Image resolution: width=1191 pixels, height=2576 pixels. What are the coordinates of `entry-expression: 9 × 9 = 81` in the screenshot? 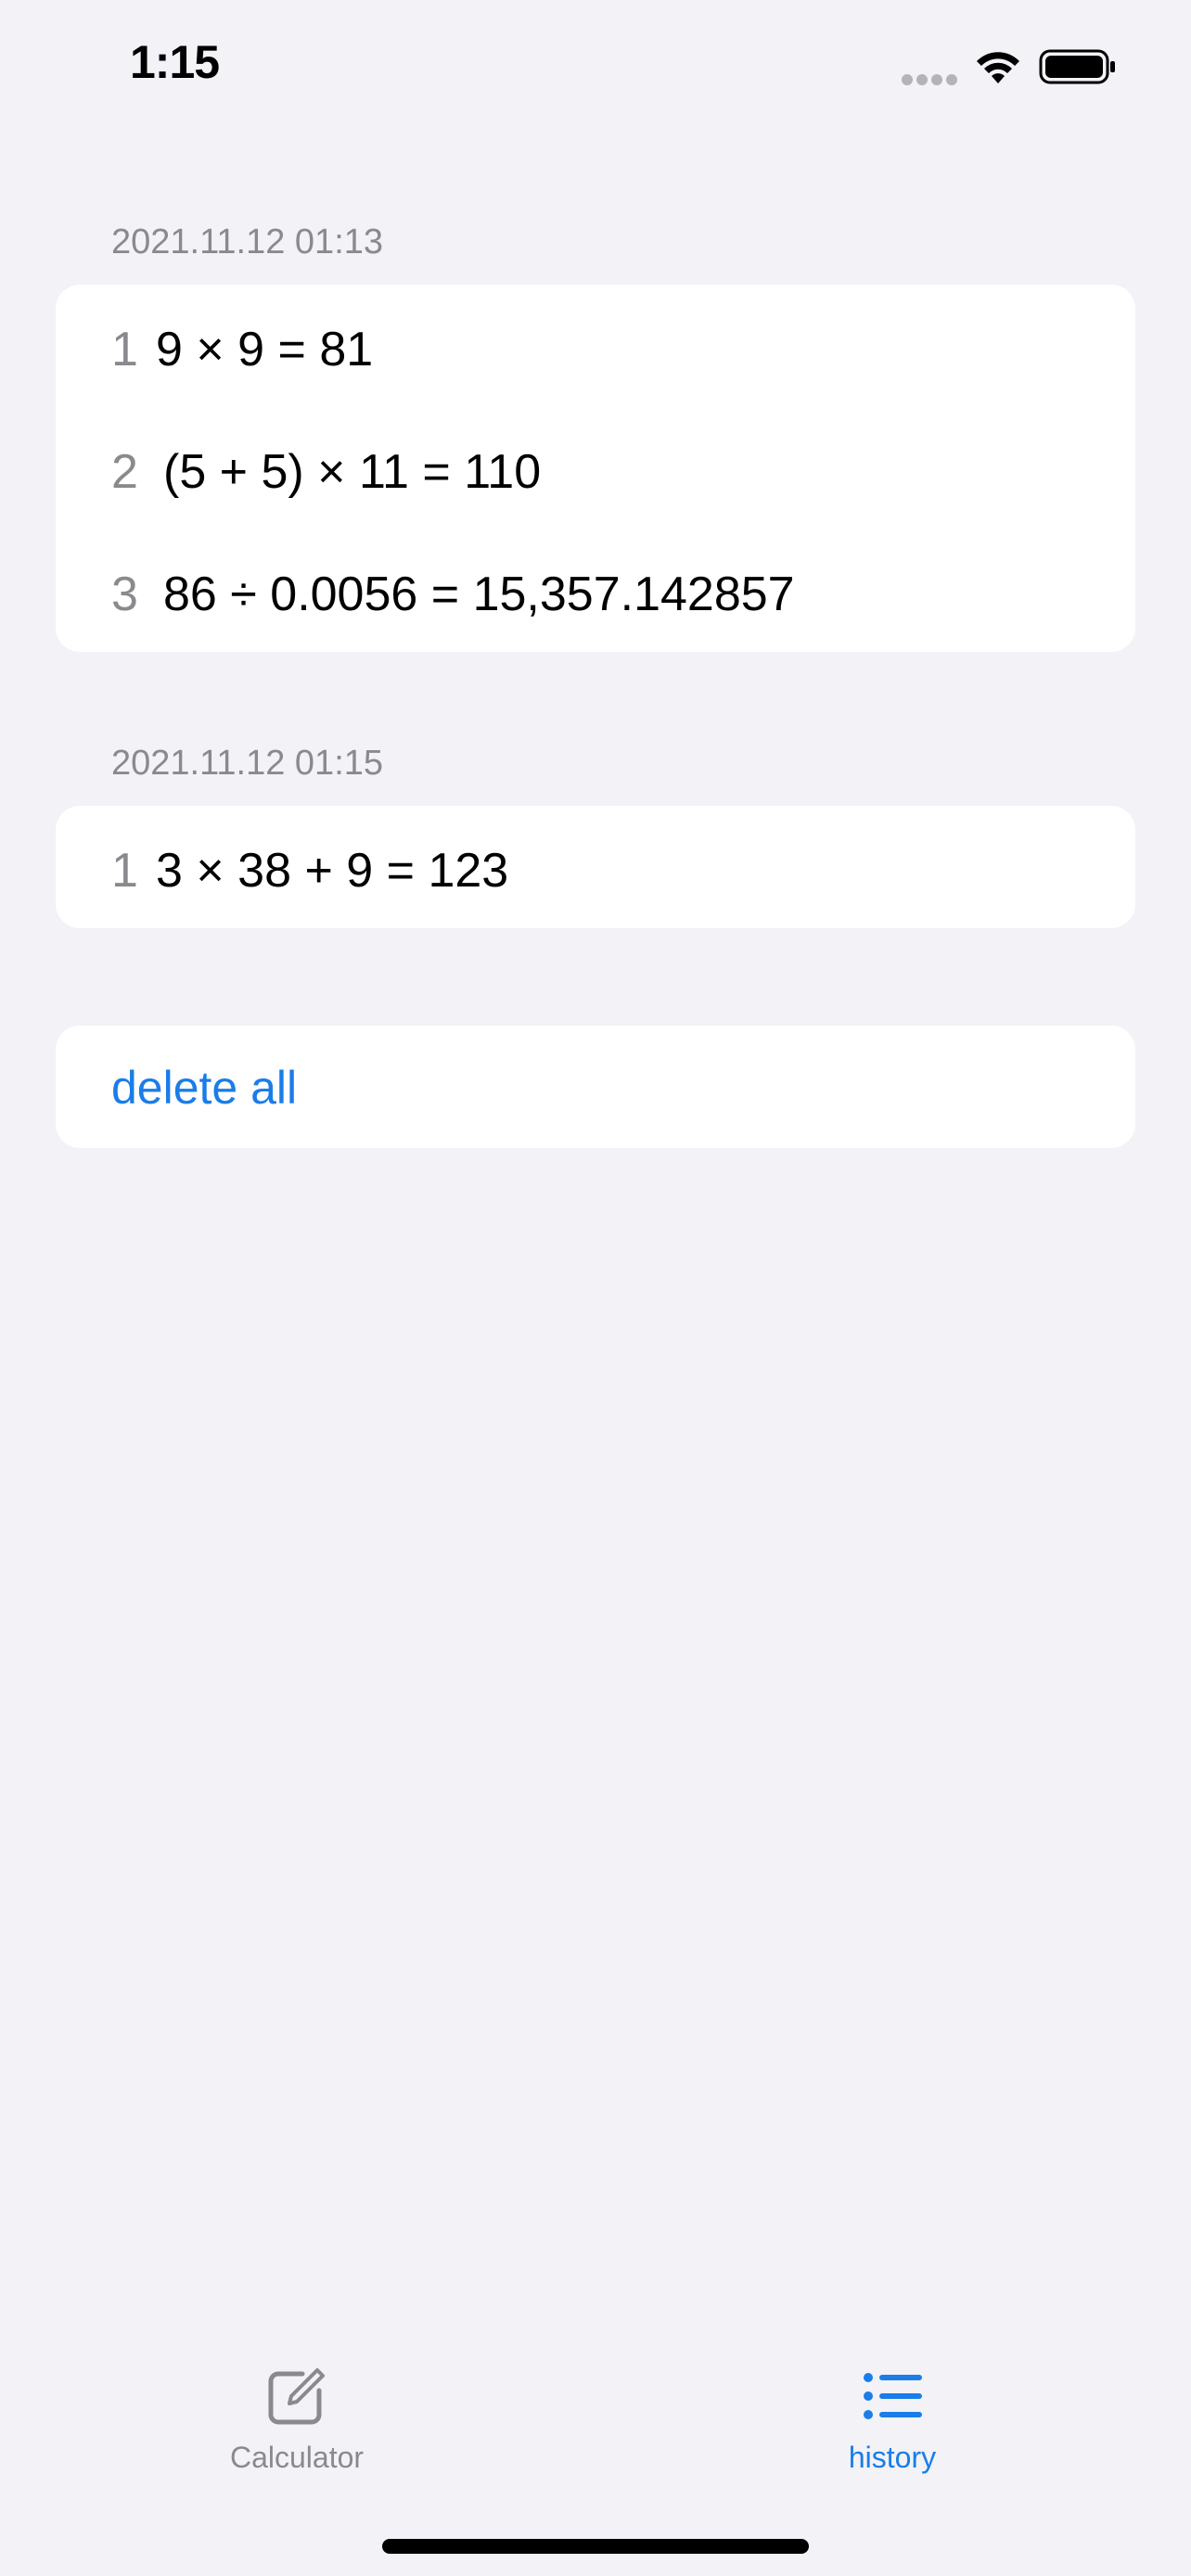 It's located at (265, 349).